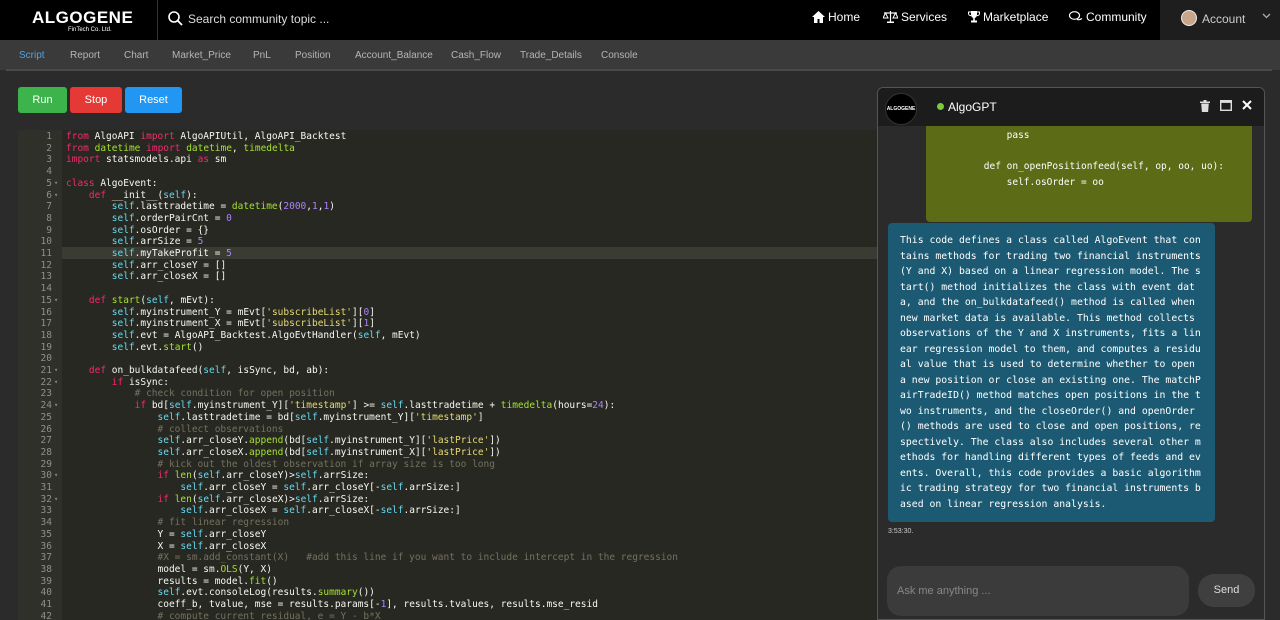  What do you see at coordinates (46, 581) in the screenshot?
I see `line-number: 39` at bounding box center [46, 581].